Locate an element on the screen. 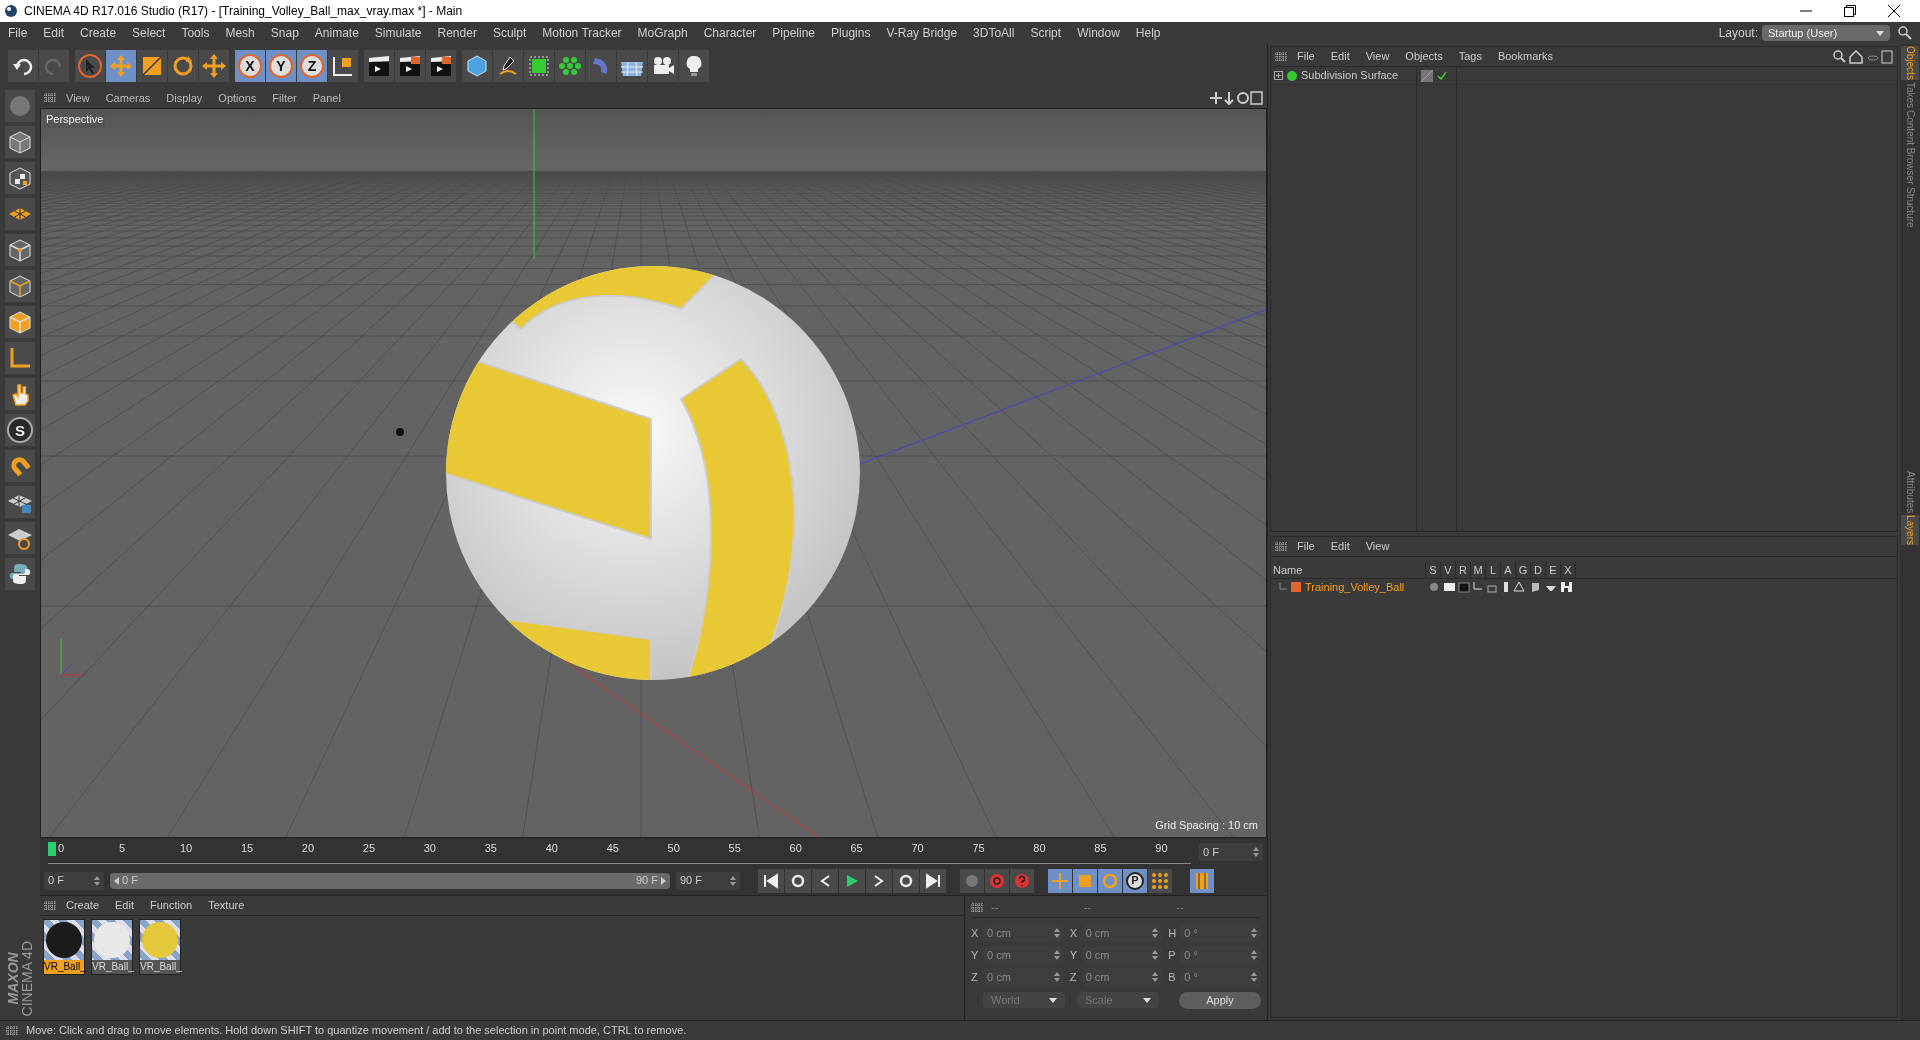 The height and width of the screenshot is (1040, 1920). viewport-menu-item: View is located at coordinates (78, 98).